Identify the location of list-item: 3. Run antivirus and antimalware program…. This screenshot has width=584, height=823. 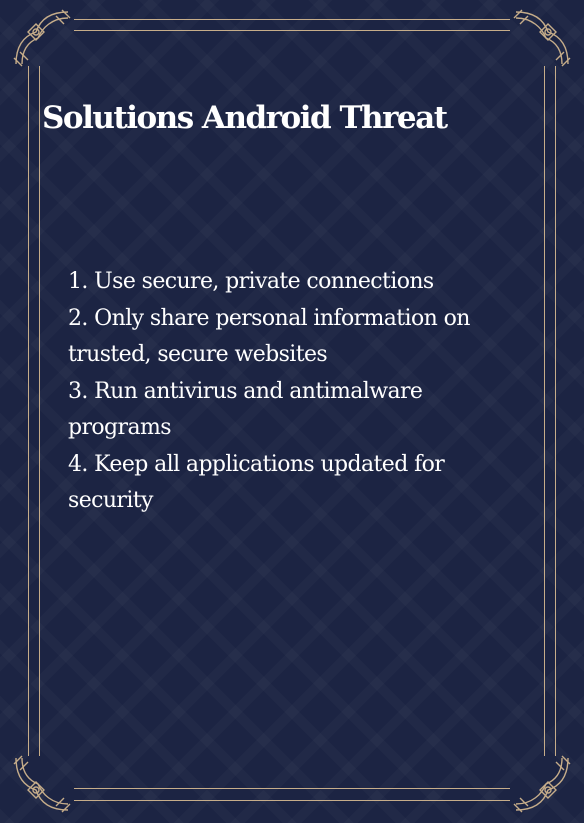
(245, 409).